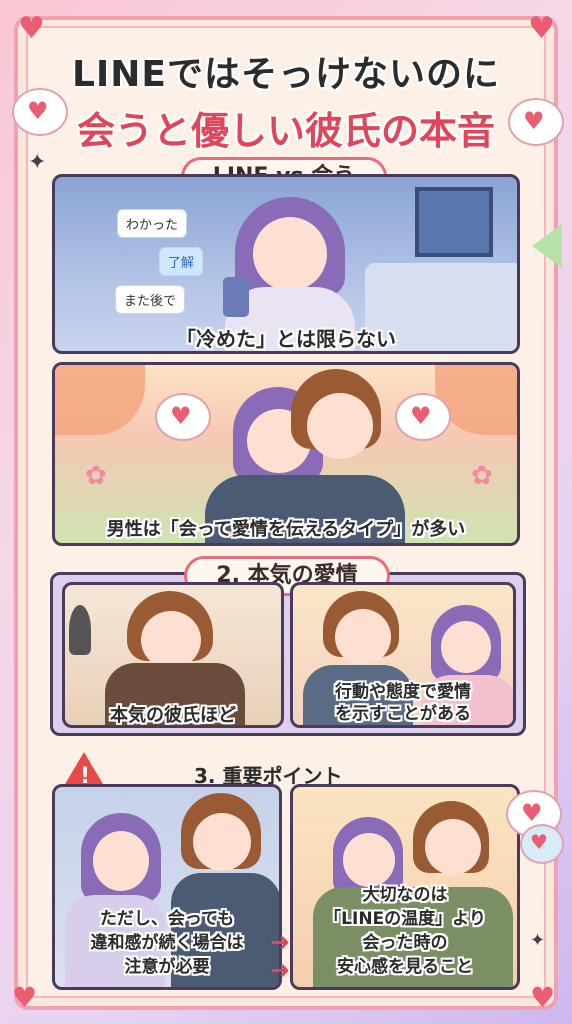 The height and width of the screenshot is (1024, 572). What do you see at coordinates (181, 261) in the screenshot?
I see `chat-message: 了解` at bounding box center [181, 261].